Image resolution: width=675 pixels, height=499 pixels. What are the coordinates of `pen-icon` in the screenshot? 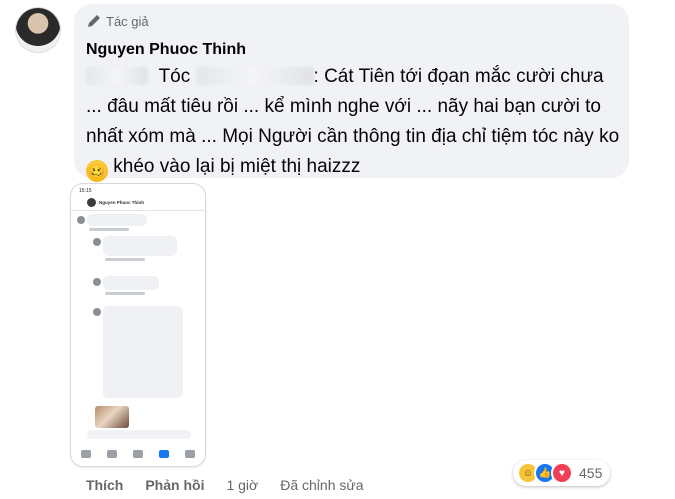 It's located at (94, 21).